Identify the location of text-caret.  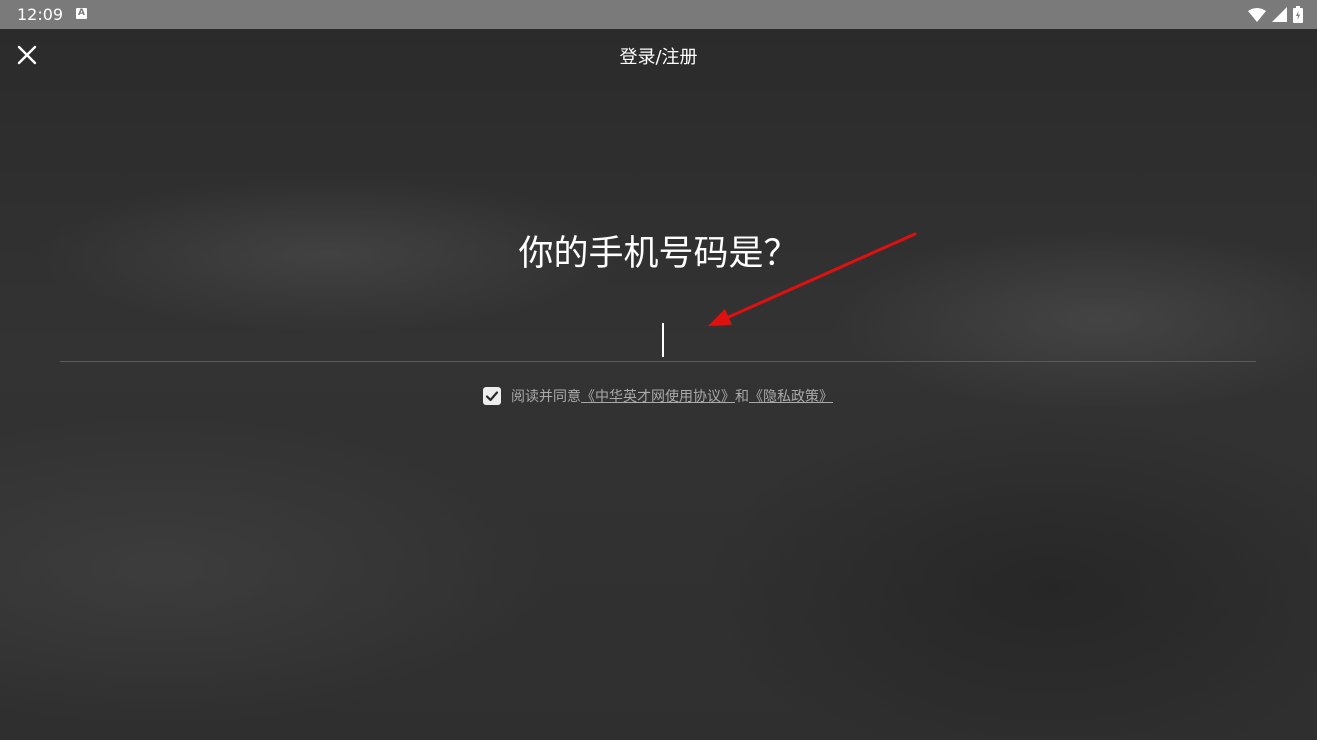
(663, 340).